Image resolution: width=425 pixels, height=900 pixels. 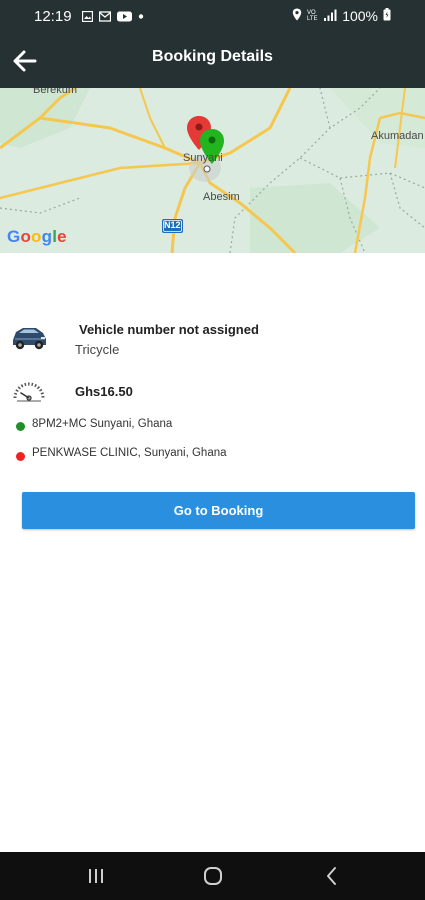 What do you see at coordinates (55, 92) in the screenshot?
I see `map-label-berekum: Berekum` at bounding box center [55, 92].